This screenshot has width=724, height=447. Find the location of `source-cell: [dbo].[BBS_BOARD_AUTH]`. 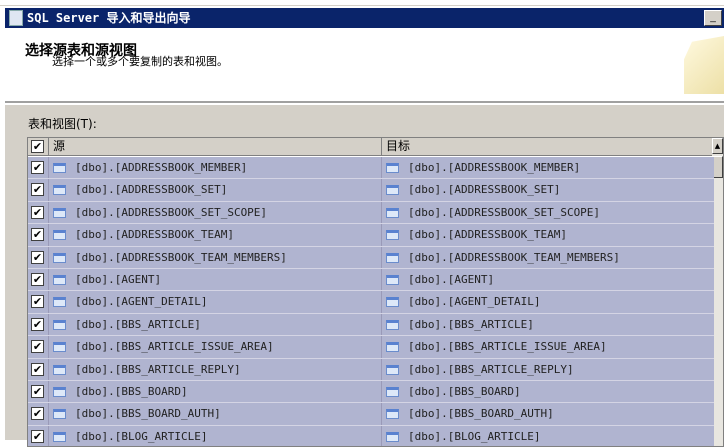

source-cell: [dbo].[BBS_BOARD_AUTH] is located at coordinates (214, 414).